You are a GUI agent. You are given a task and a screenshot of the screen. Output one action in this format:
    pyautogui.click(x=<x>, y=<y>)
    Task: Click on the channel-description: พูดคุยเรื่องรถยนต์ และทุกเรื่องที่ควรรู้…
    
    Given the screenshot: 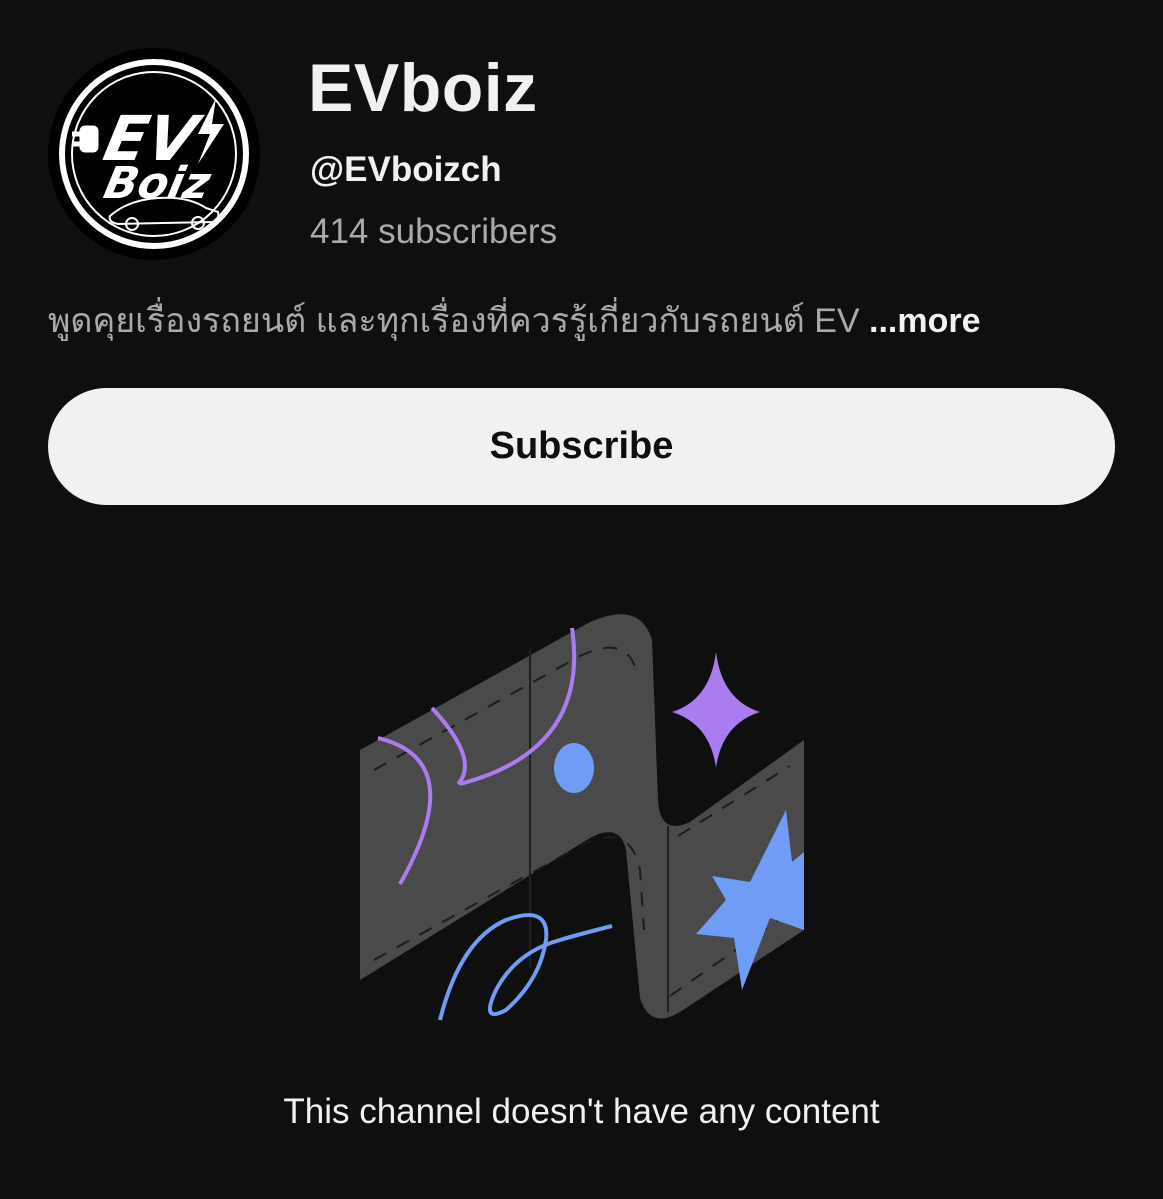 What is the action you would take?
    pyautogui.click(x=514, y=321)
    